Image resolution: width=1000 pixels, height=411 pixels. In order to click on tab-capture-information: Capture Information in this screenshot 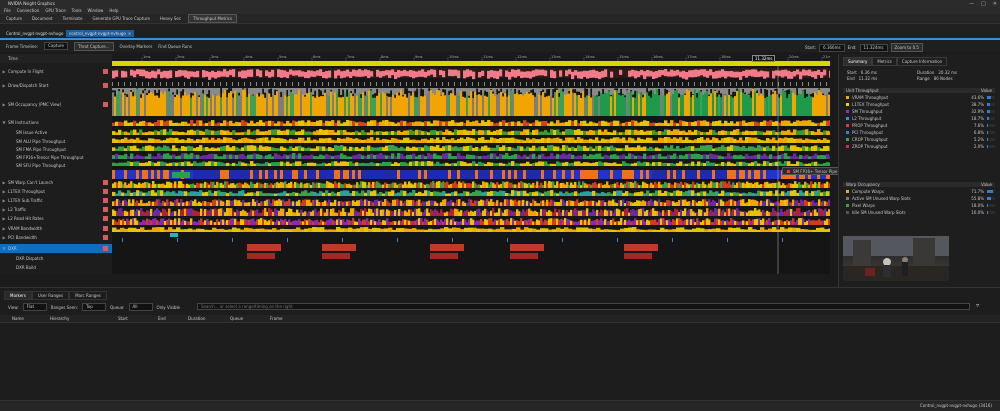, I will do `click(922, 61)`.